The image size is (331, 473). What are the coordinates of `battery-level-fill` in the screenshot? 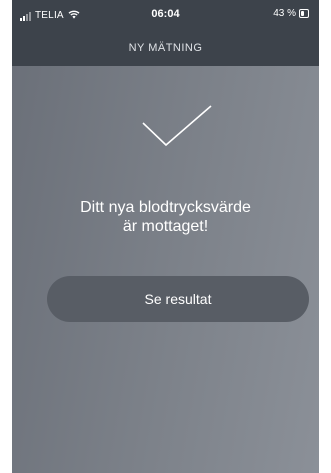 It's located at (302, 13).